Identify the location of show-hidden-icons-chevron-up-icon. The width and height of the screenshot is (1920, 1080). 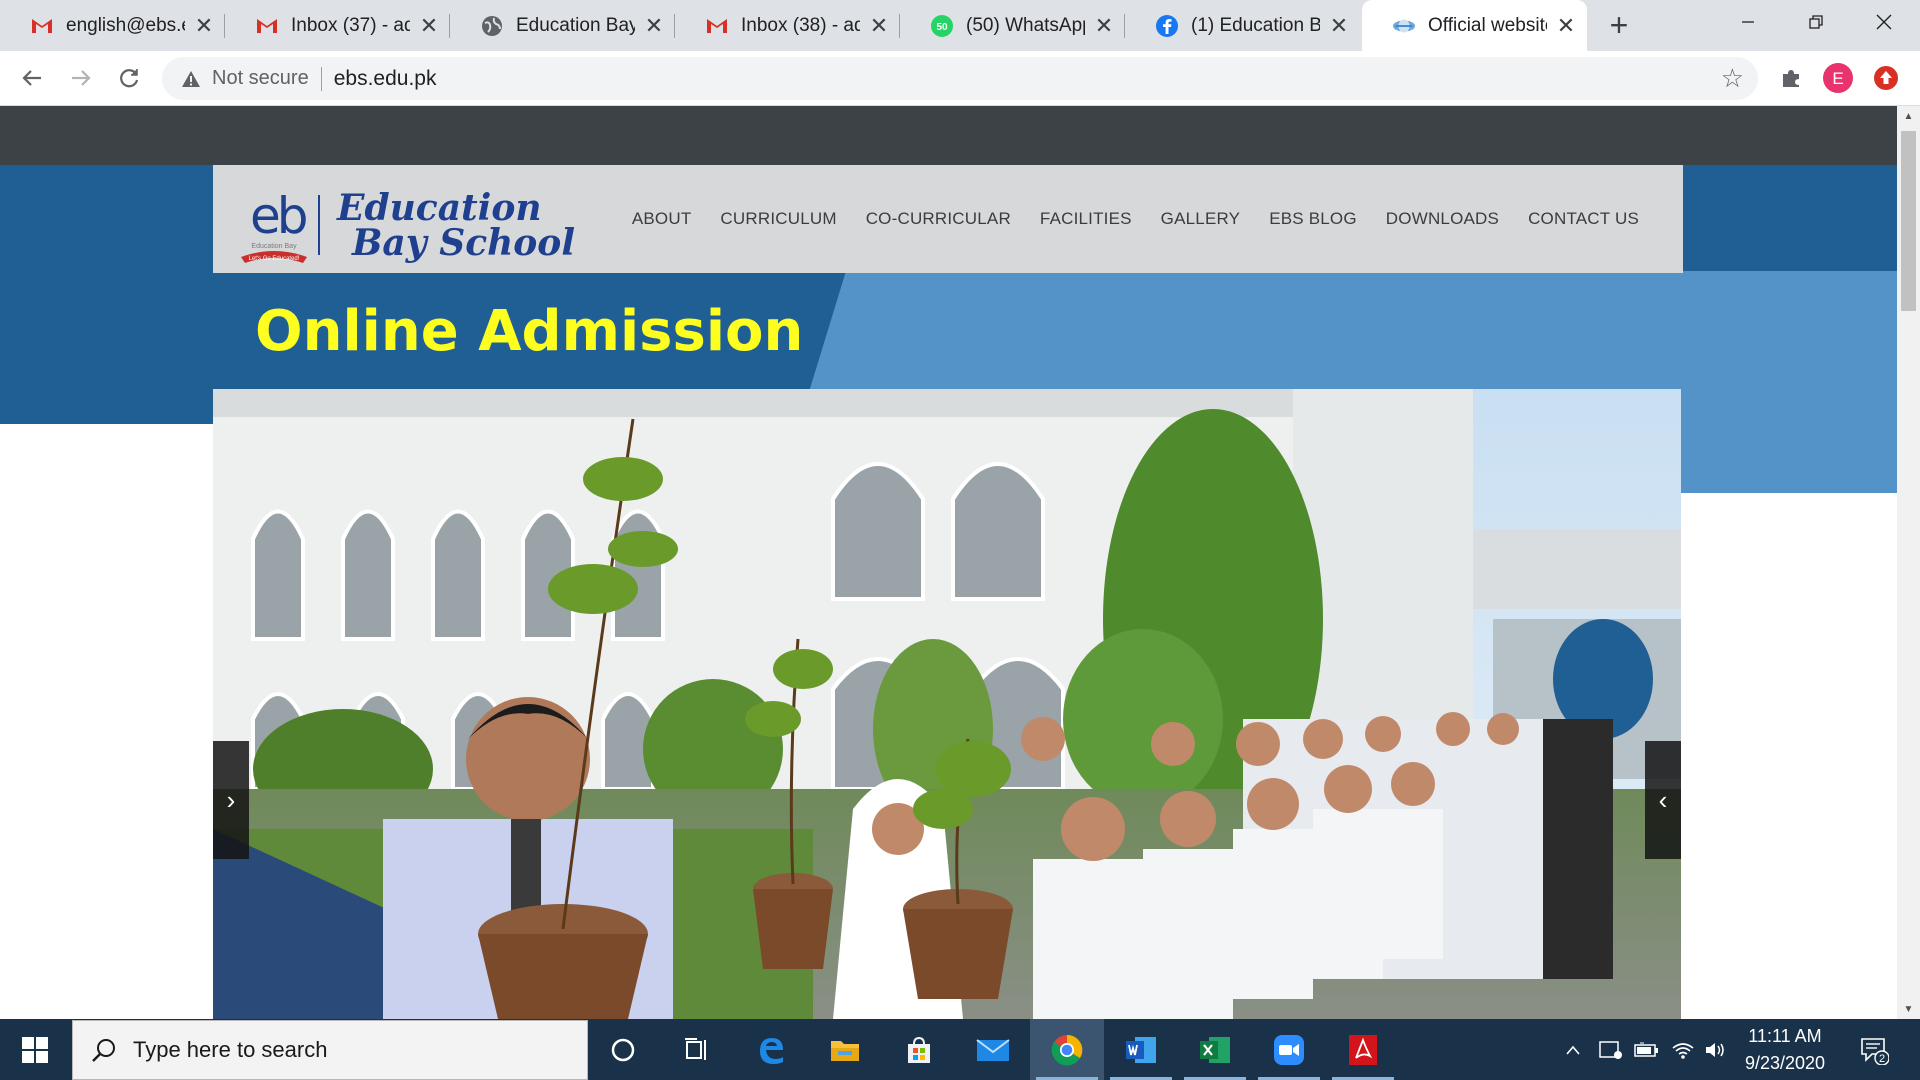
(1573, 1049).